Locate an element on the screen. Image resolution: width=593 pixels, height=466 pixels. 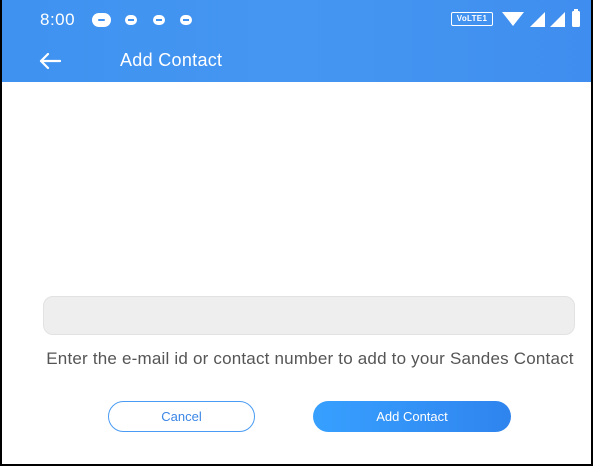
arrow-left-icon is located at coordinates (50, 61).